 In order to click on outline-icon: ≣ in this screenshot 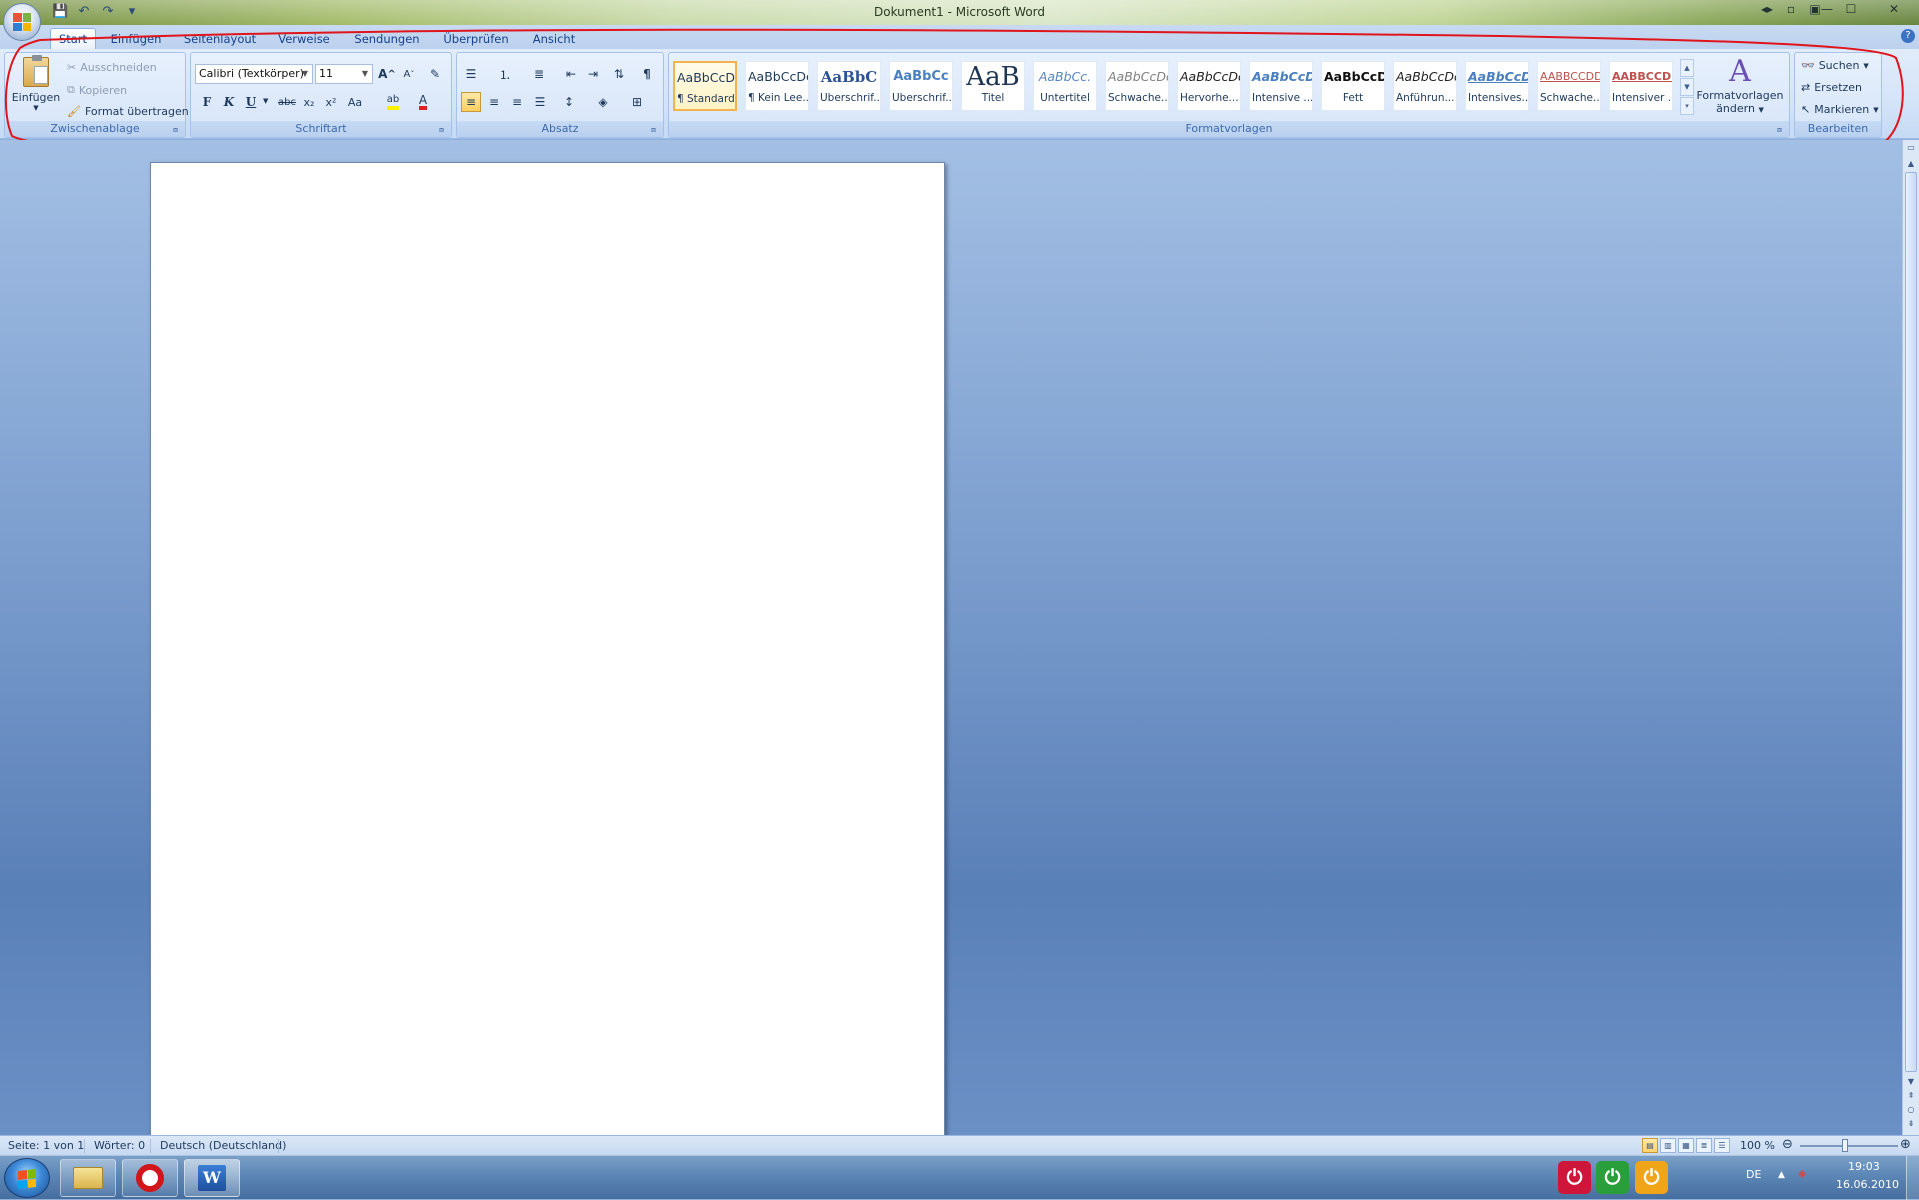, I will do `click(1704, 1145)`.